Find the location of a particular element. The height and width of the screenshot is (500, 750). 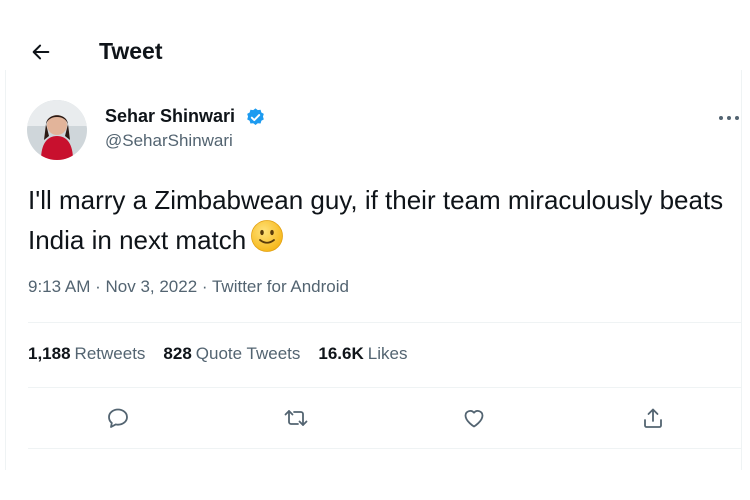

likes-label: Likes is located at coordinates (387, 353).